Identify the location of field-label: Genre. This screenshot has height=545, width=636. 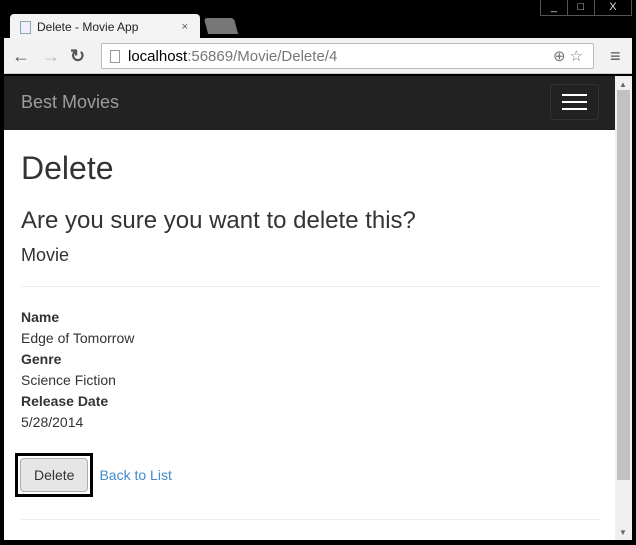
(41, 359).